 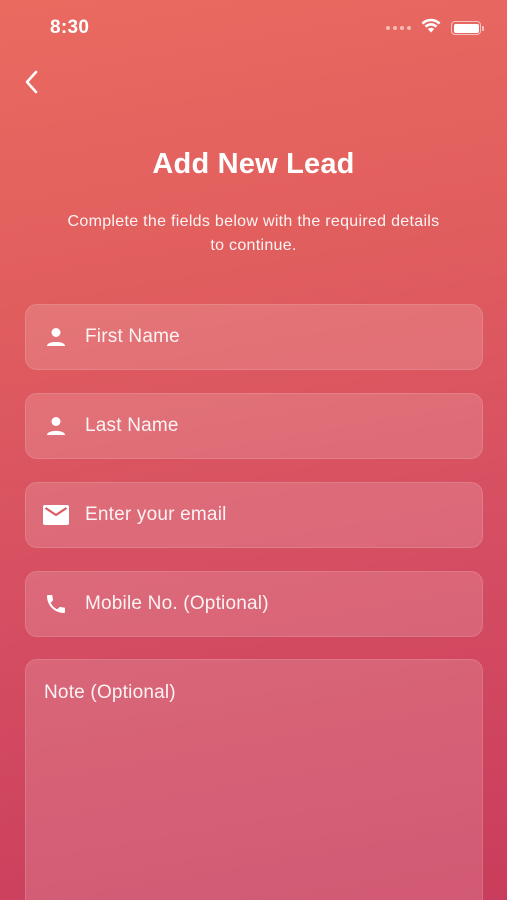 I want to click on chevron-left-icon, so click(x=32, y=84).